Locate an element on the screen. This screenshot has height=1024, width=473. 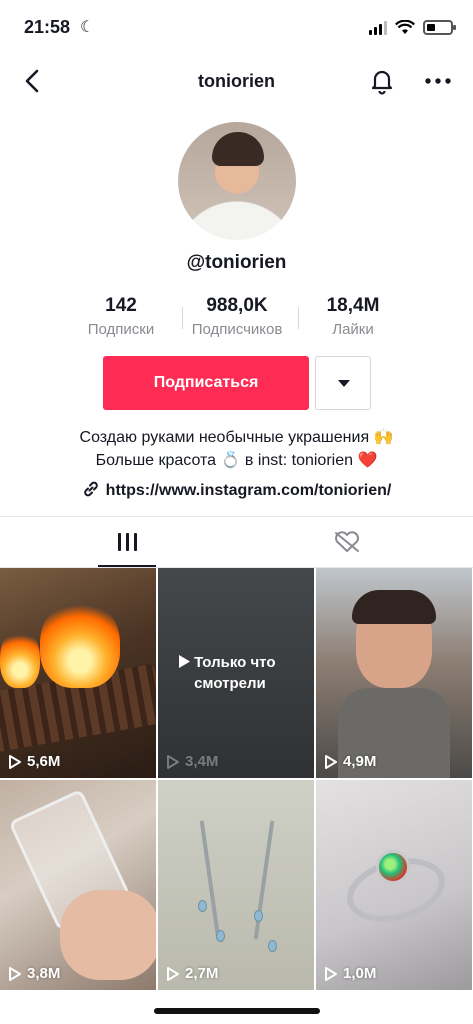
moon-icon: ☾ is located at coordinates (87, 27).